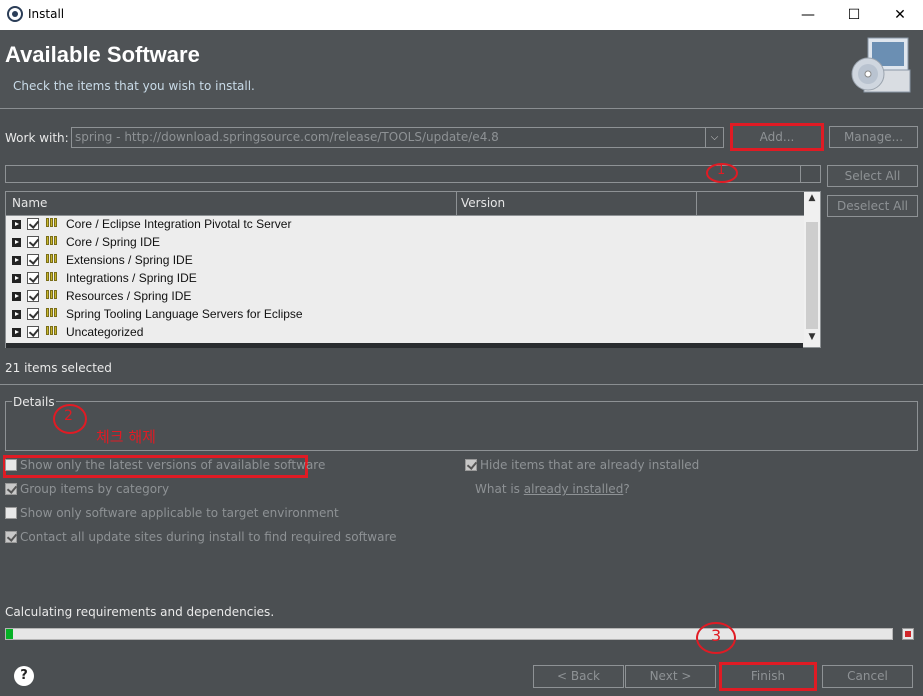  Describe the element at coordinates (29, 203) in the screenshot. I see `column-name: Name` at that location.